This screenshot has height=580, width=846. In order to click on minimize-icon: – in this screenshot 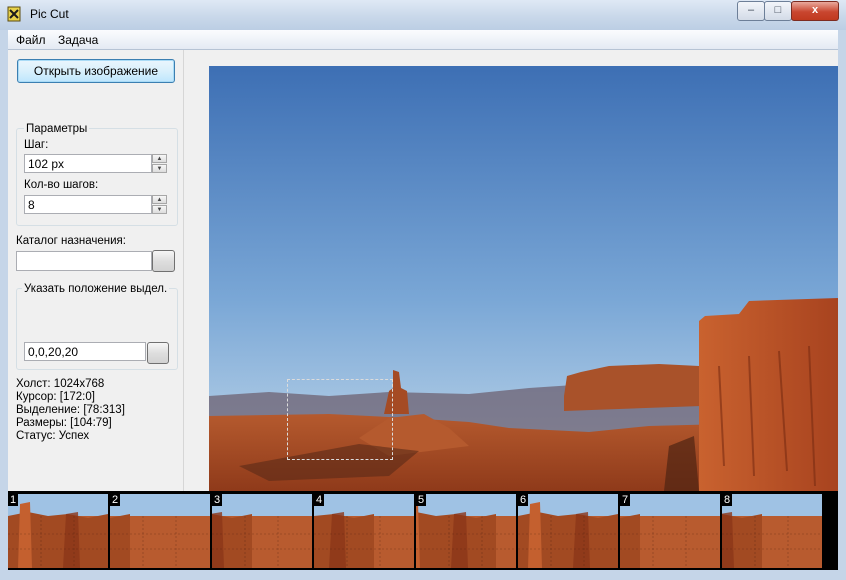, I will do `click(751, 10)`.